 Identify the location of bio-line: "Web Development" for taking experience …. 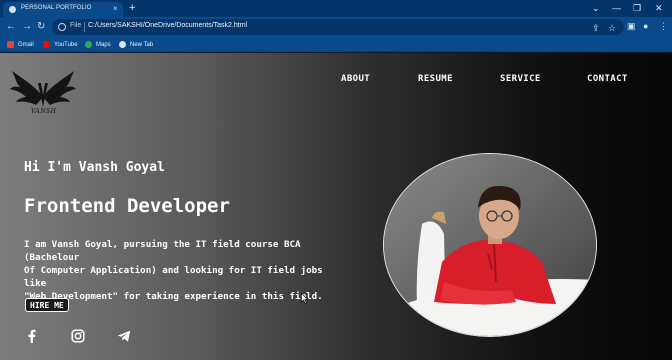
(173, 296).